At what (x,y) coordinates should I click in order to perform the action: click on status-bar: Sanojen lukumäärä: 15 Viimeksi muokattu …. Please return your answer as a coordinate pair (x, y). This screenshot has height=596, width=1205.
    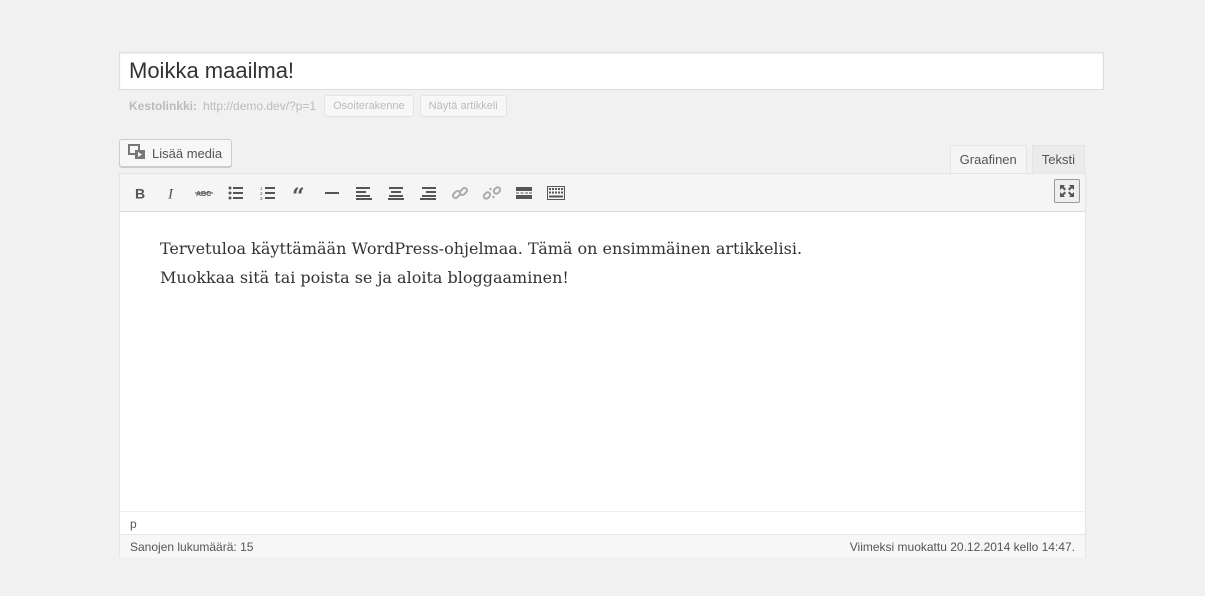
    Looking at the image, I should click on (602, 546).